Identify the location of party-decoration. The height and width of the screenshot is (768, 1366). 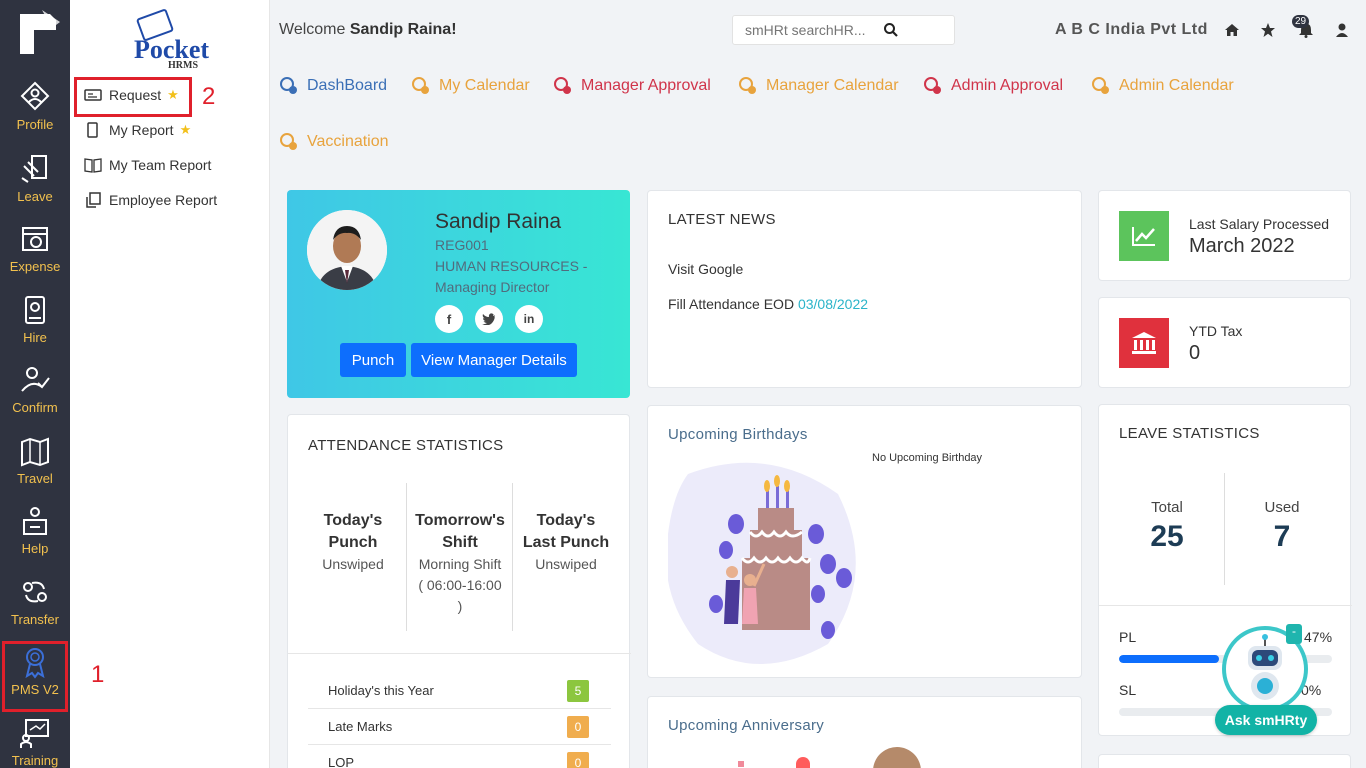
(803, 762).